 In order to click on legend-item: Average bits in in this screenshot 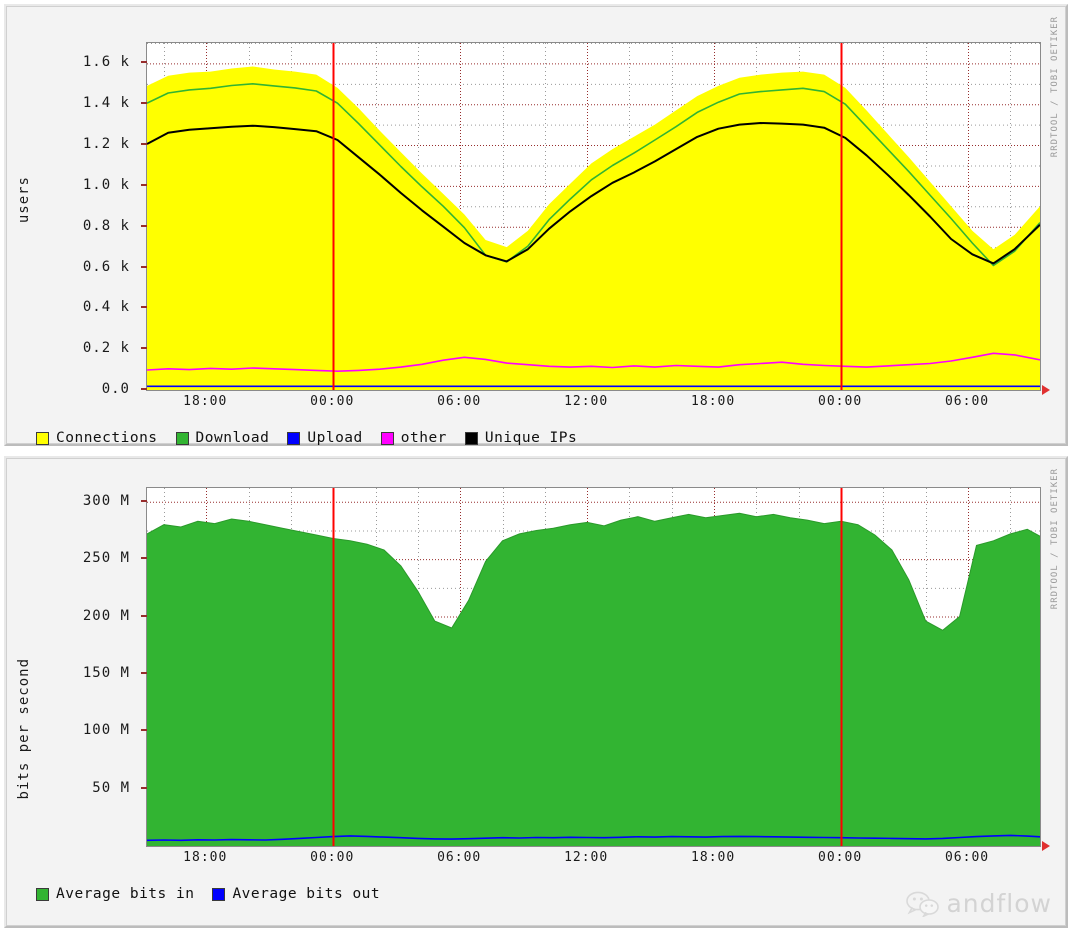, I will do `click(115, 894)`.